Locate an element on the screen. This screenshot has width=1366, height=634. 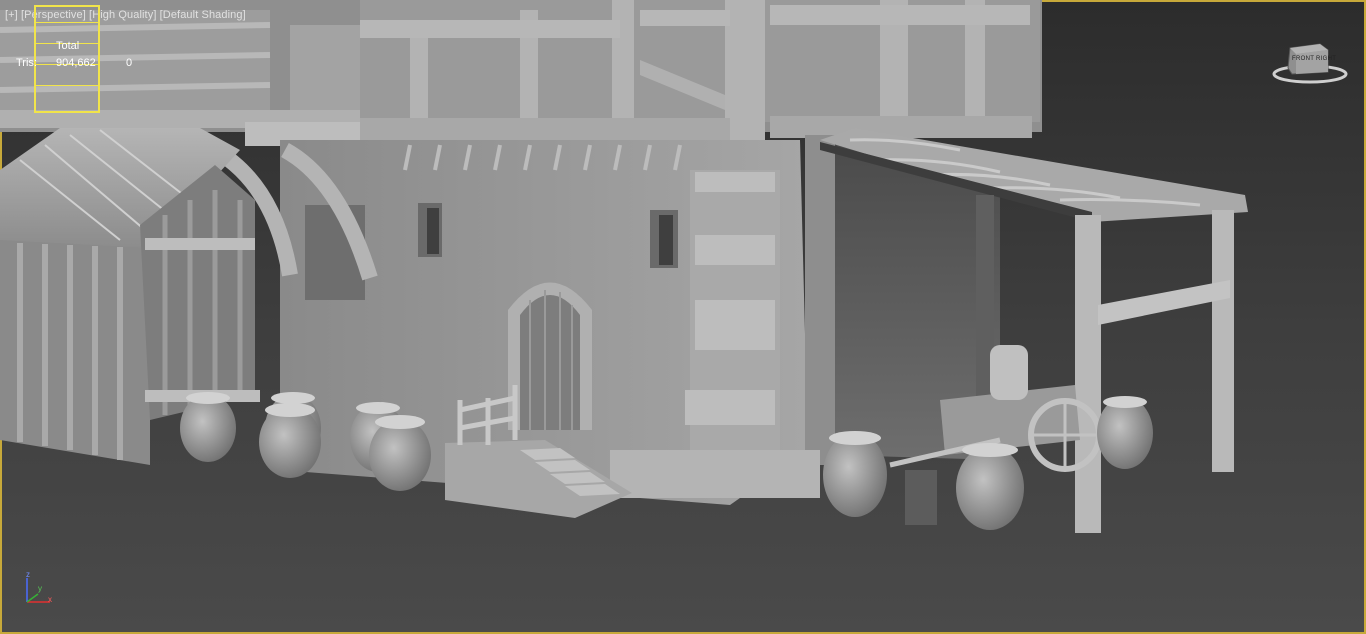
viewport-quality: High Quality is located at coordinates (122, 15).